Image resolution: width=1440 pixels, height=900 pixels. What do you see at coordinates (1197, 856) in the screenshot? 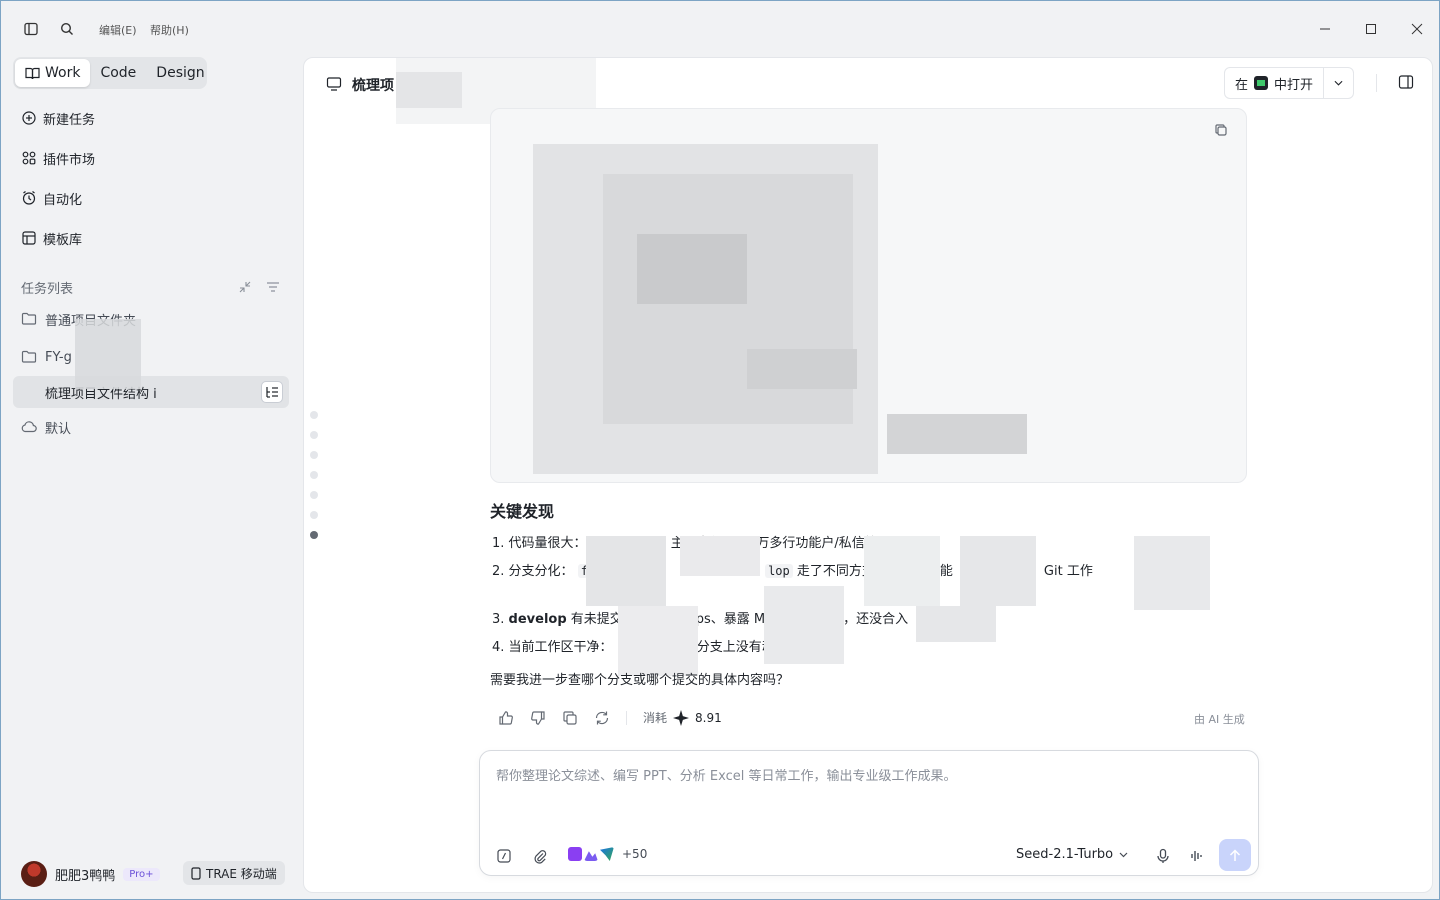
I see `voice-wave-icon` at bounding box center [1197, 856].